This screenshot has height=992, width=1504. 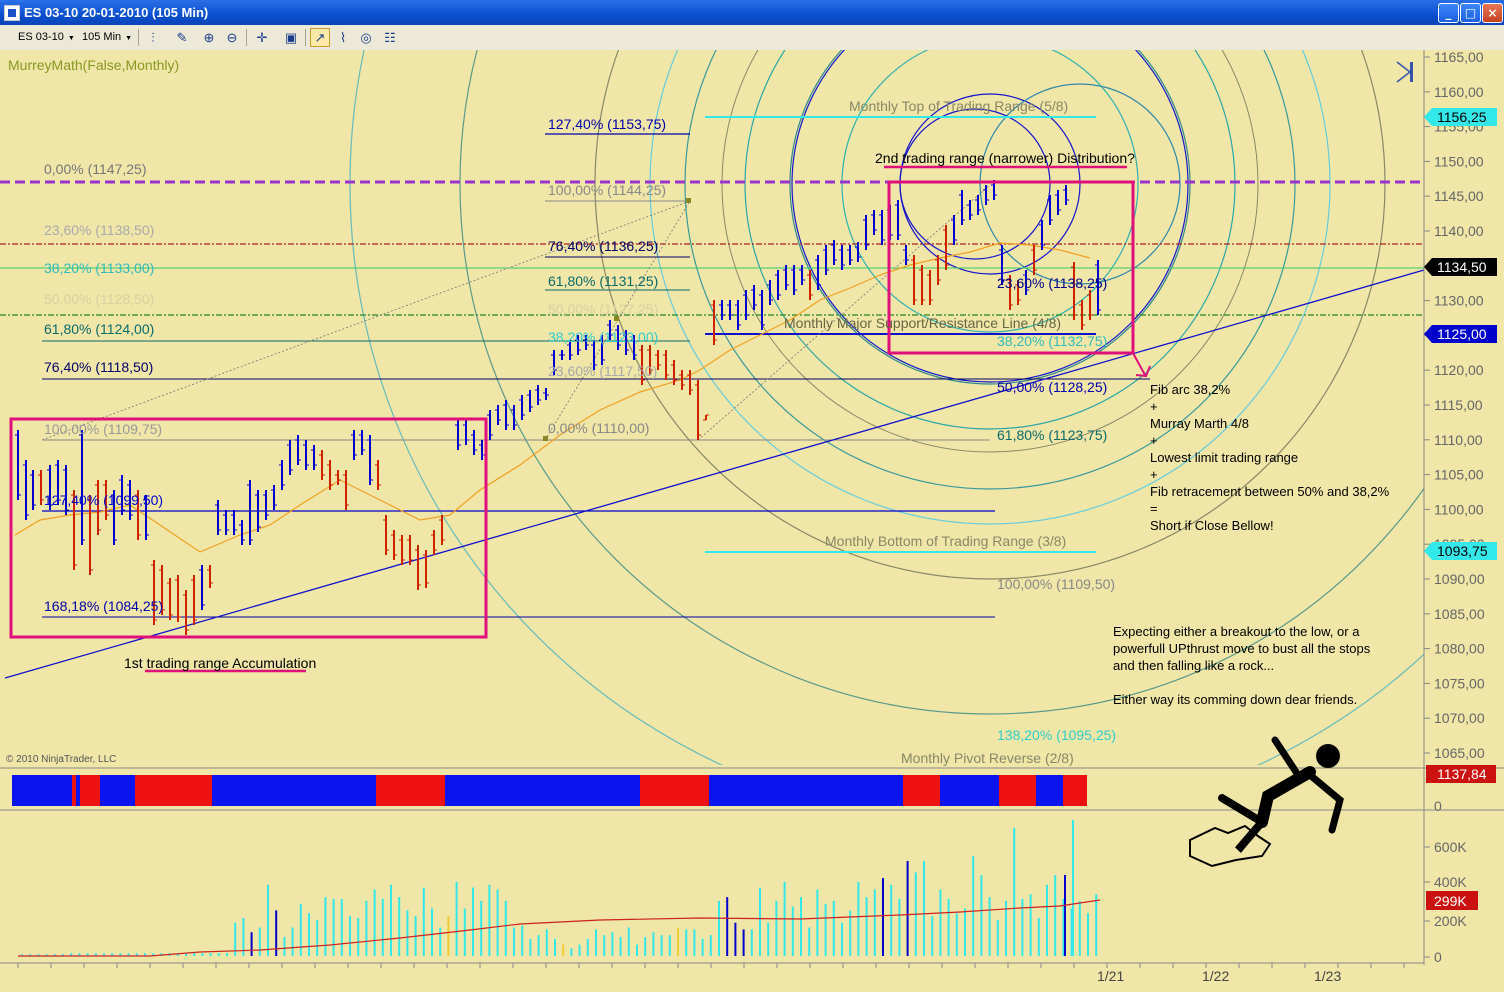 What do you see at coordinates (95, 169) in the screenshot?
I see `fib-label: 0,00% (1147,25)` at bounding box center [95, 169].